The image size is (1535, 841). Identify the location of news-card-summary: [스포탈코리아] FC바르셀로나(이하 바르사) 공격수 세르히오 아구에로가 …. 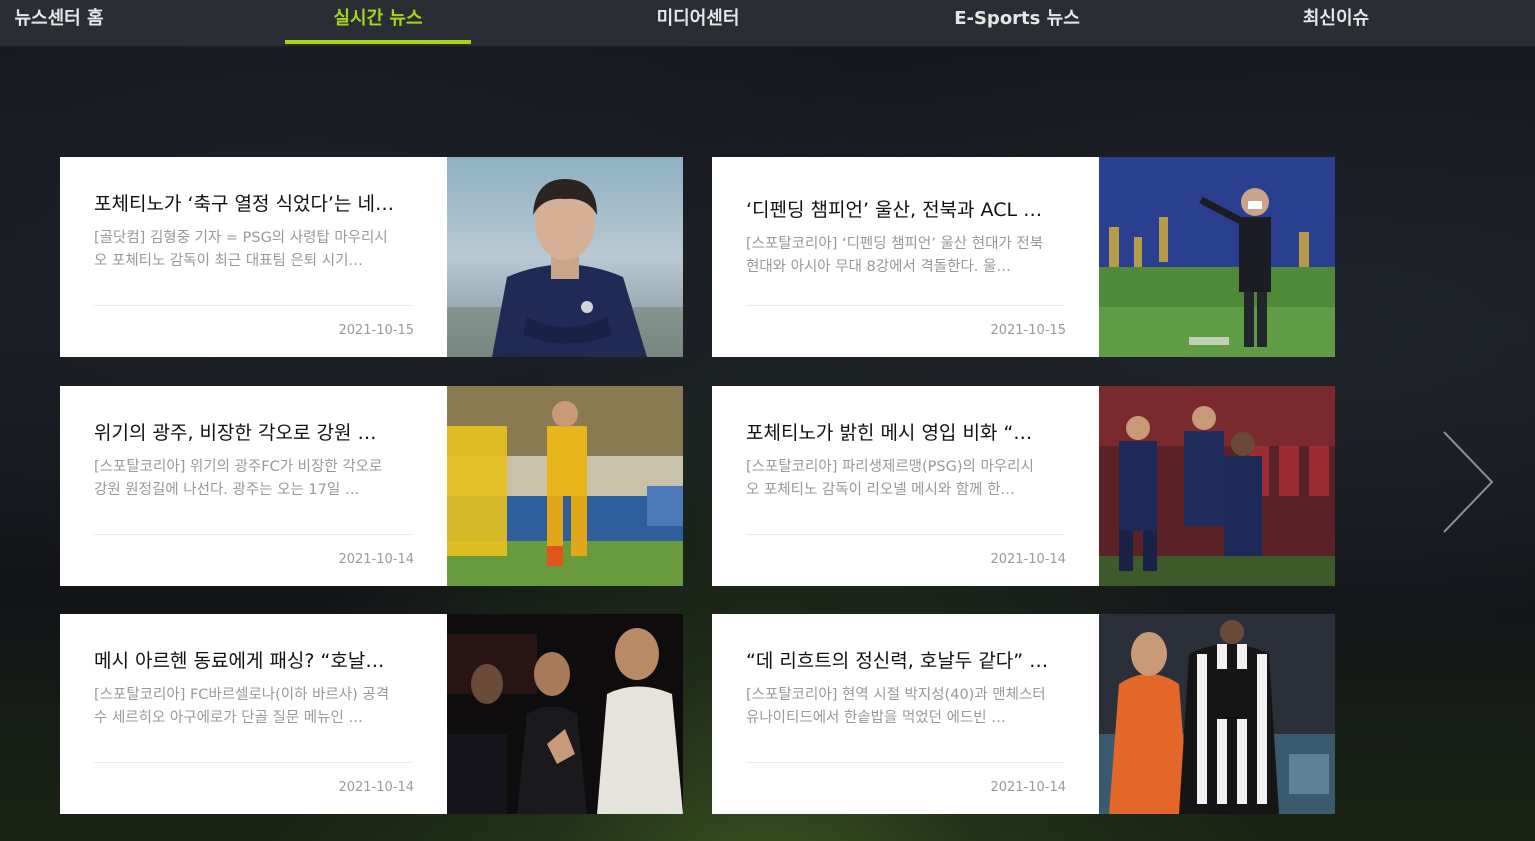
(242, 706).